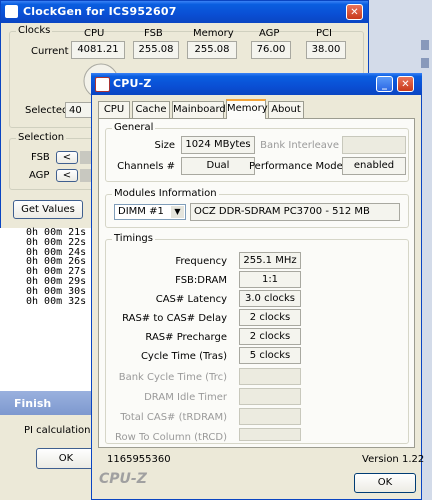 The height and width of the screenshot is (500, 432). Describe the element at coordinates (34, 30) in the screenshot. I see `clocks-legend: Clocks` at that location.